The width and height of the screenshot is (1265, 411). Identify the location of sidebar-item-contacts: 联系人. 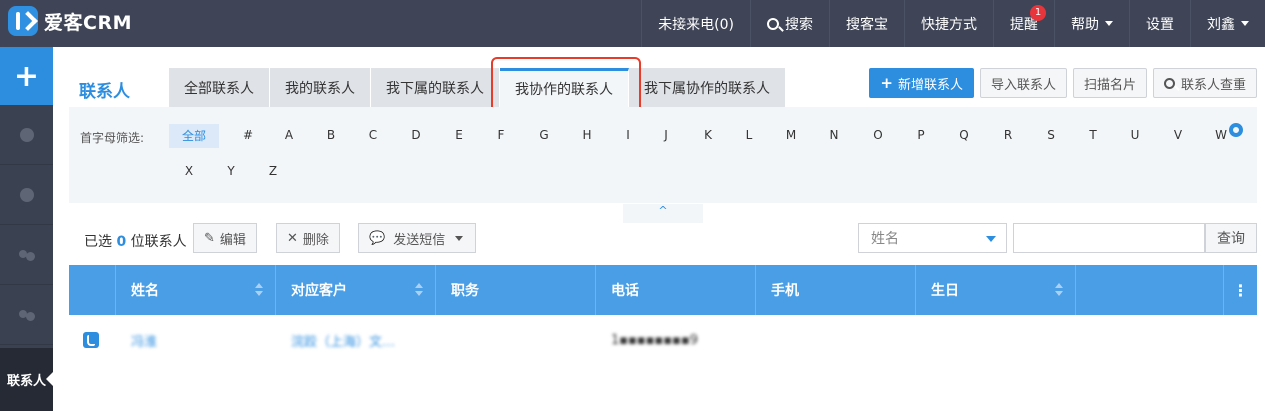
(27, 379).